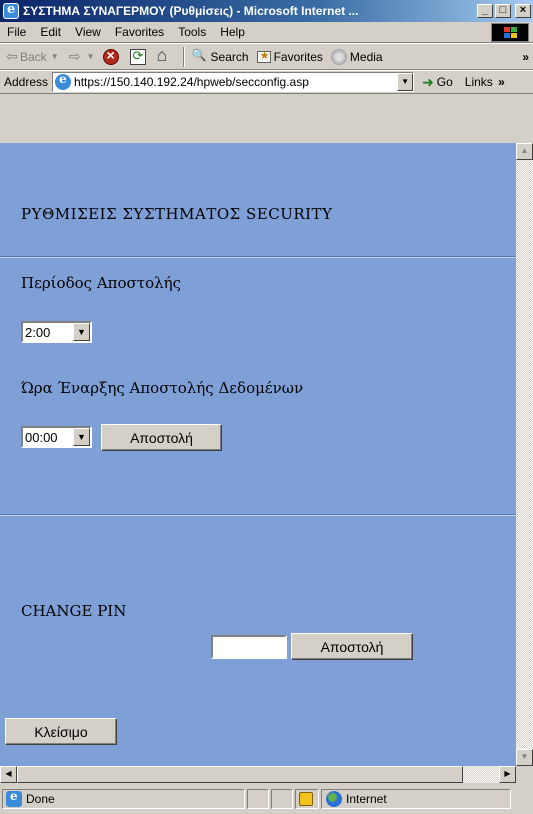  What do you see at coordinates (405, 82) in the screenshot?
I see `address-dropdown-icon: ▼` at bounding box center [405, 82].